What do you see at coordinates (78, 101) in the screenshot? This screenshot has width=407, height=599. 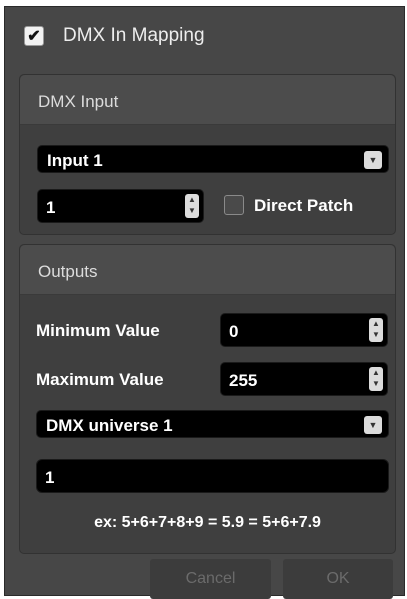 I see `dmx-input-group-title: DMX Input` at bounding box center [78, 101].